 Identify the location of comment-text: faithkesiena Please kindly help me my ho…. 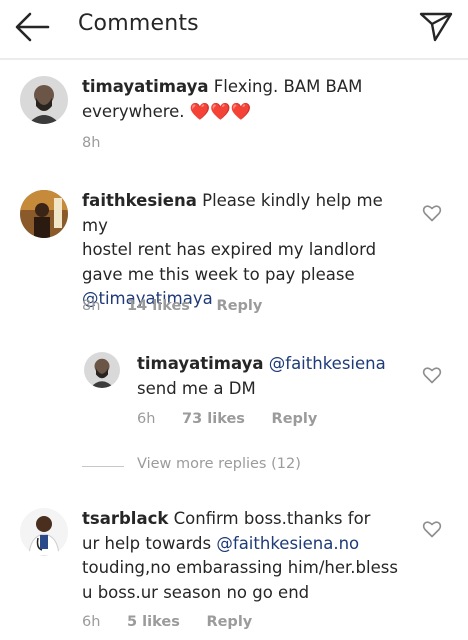
(232, 249).